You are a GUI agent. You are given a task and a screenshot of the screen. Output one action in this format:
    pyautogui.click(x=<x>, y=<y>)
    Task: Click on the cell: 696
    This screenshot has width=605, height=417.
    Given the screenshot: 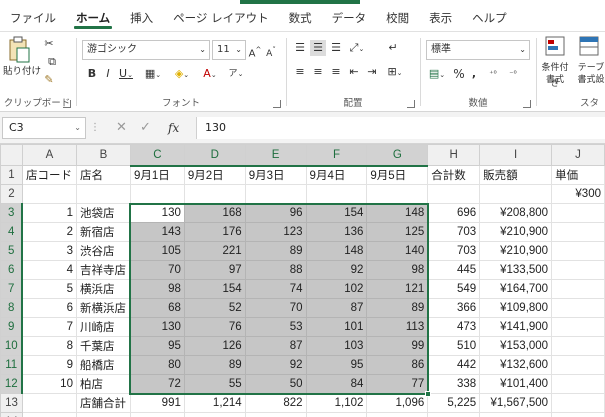 What is the action you would take?
    pyautogui.click(x=454, y=213)
    